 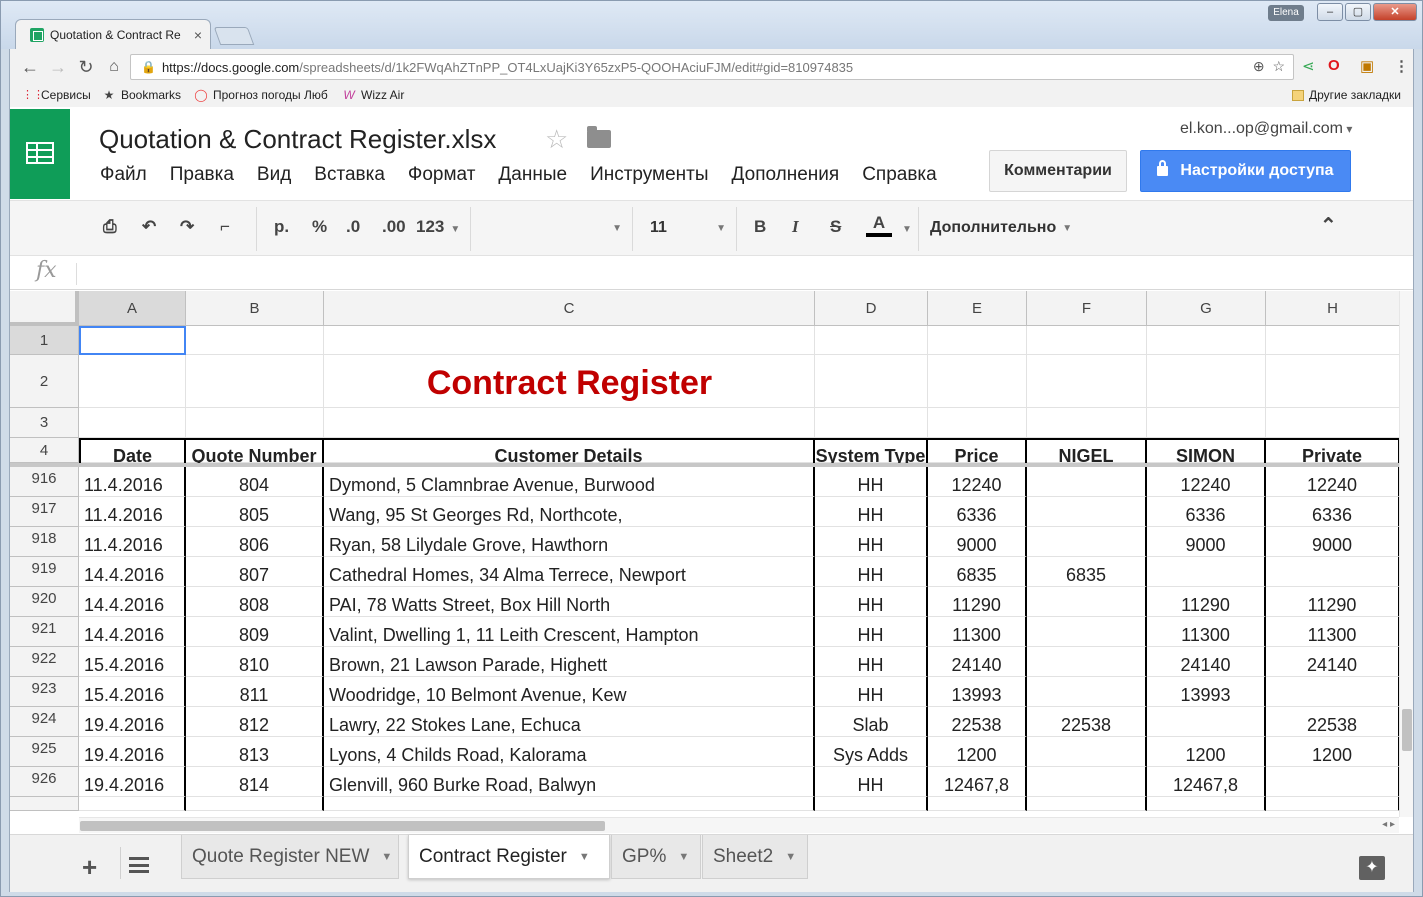 I want to click on row-header-1: 1, so click(x=44, y=340).